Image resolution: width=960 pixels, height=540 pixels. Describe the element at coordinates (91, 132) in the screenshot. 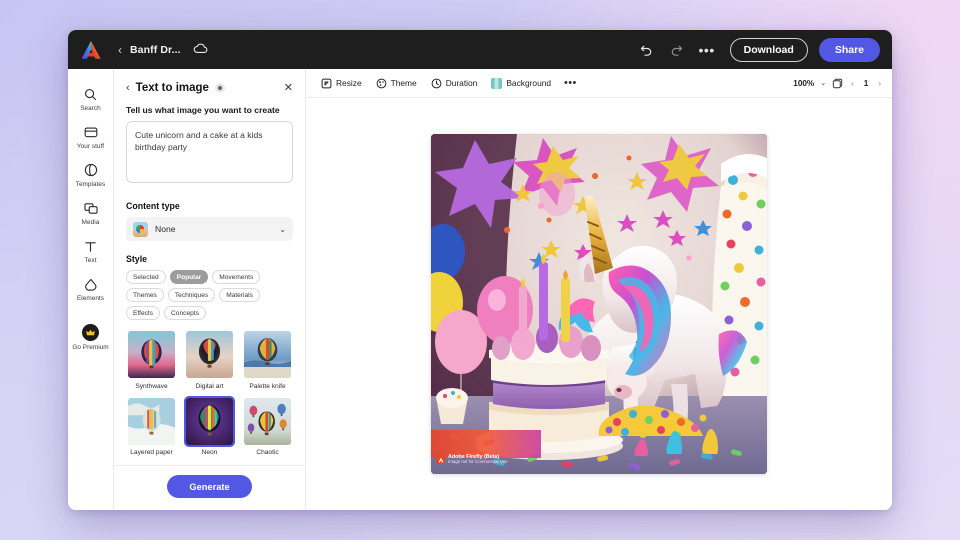

I see `folder-icon` at that location.